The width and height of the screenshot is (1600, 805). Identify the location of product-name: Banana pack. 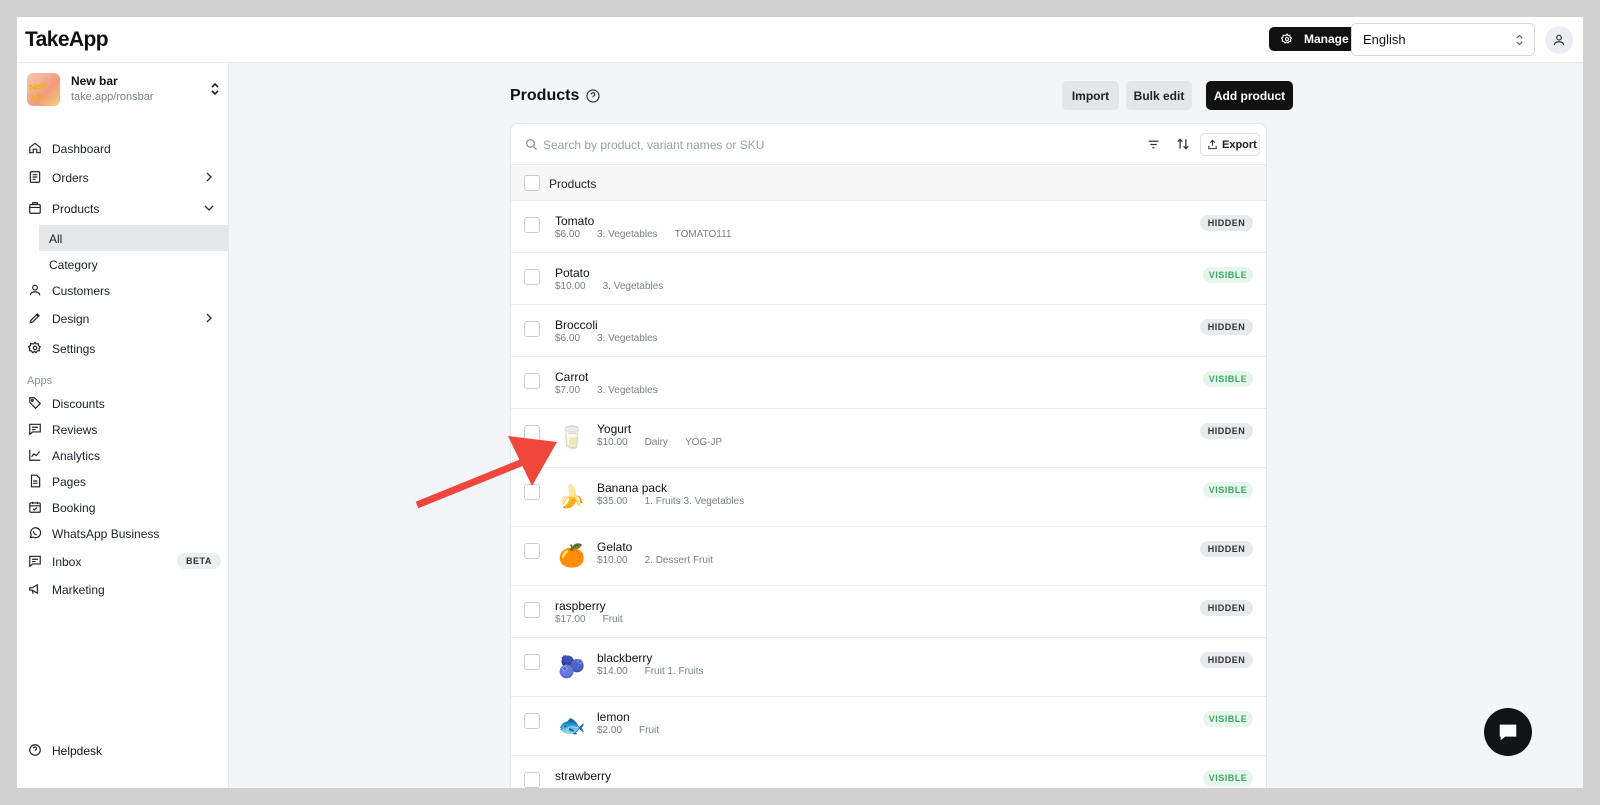
(632, 488).